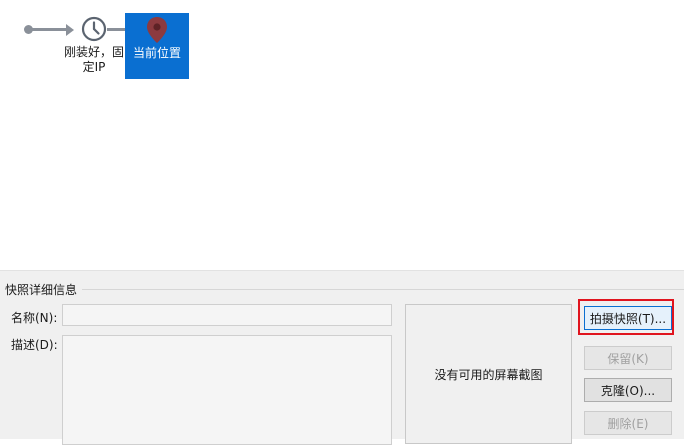  What do you see at coordinates (157, 30) in the screenshot?
I see `map-pin-icon` at bounding box center [157, 30].